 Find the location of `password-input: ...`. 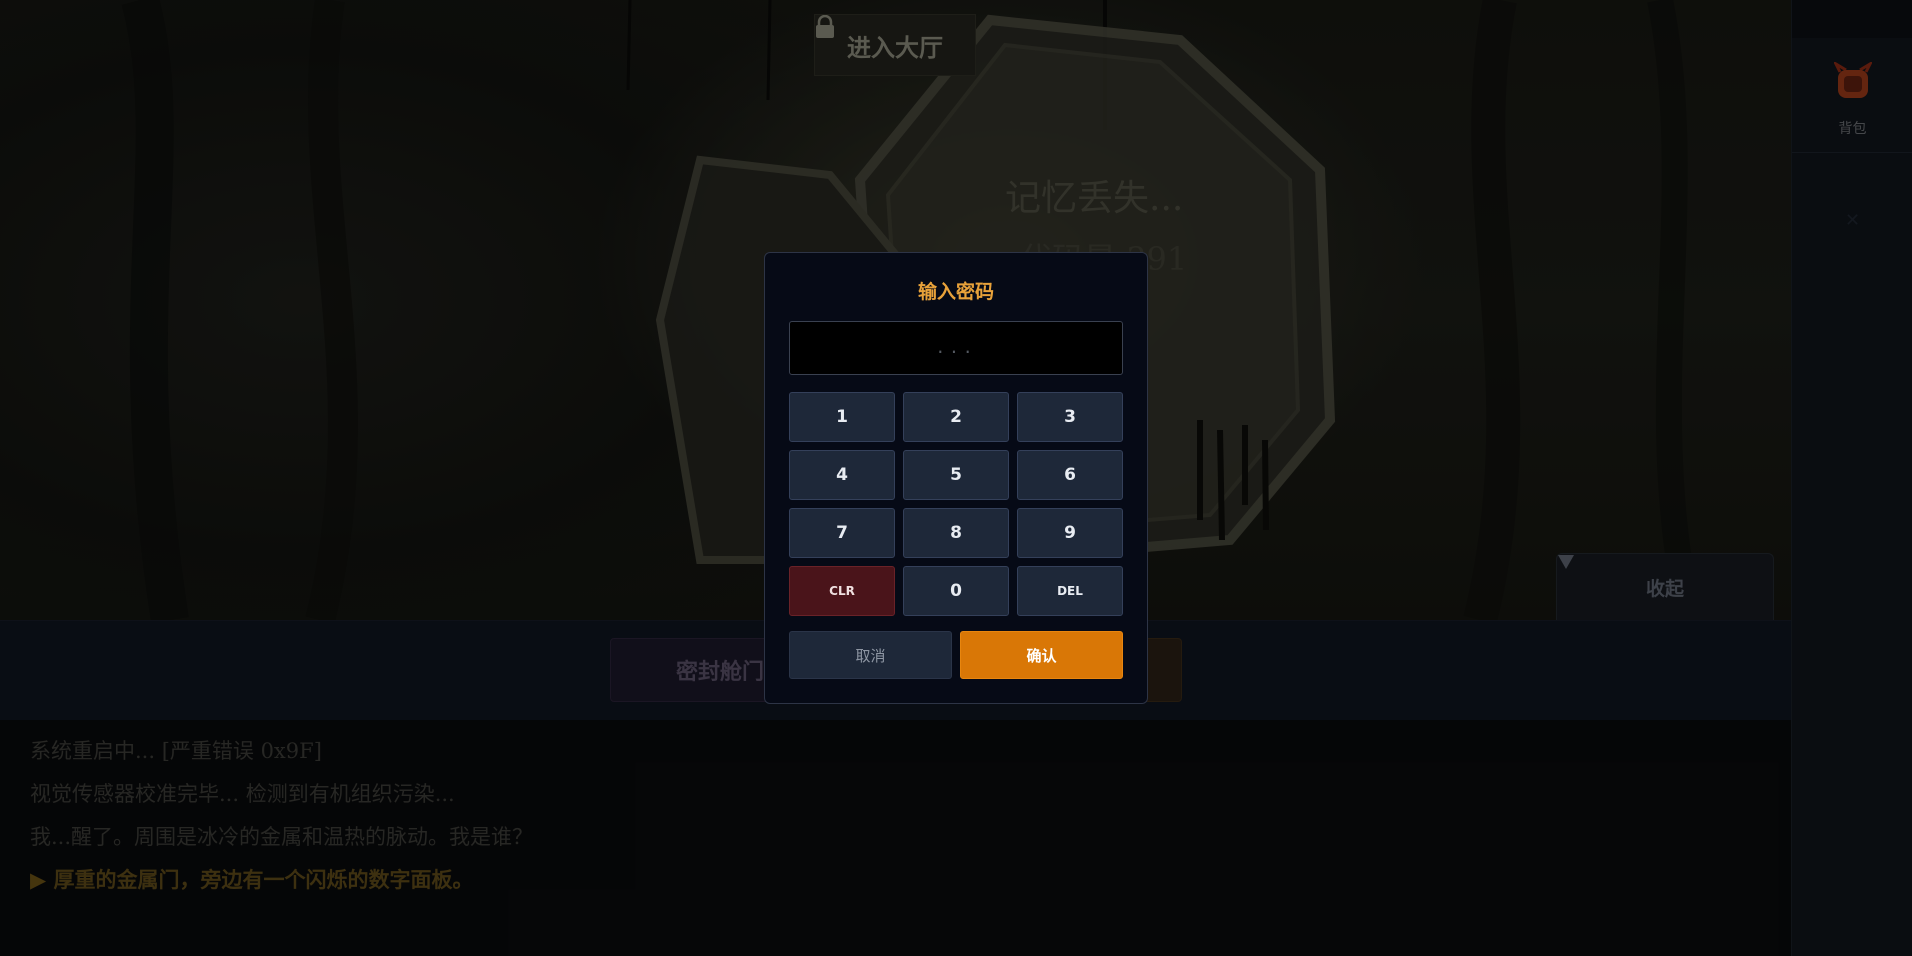

password-input: ... is located at coordinates (956, 348).